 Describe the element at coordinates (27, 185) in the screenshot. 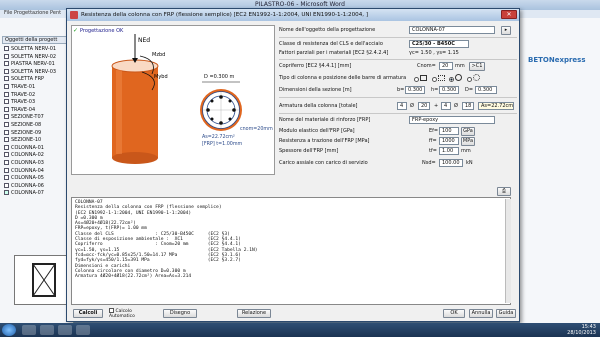

I see `tree-item-label: COLONNA-06` at that location.